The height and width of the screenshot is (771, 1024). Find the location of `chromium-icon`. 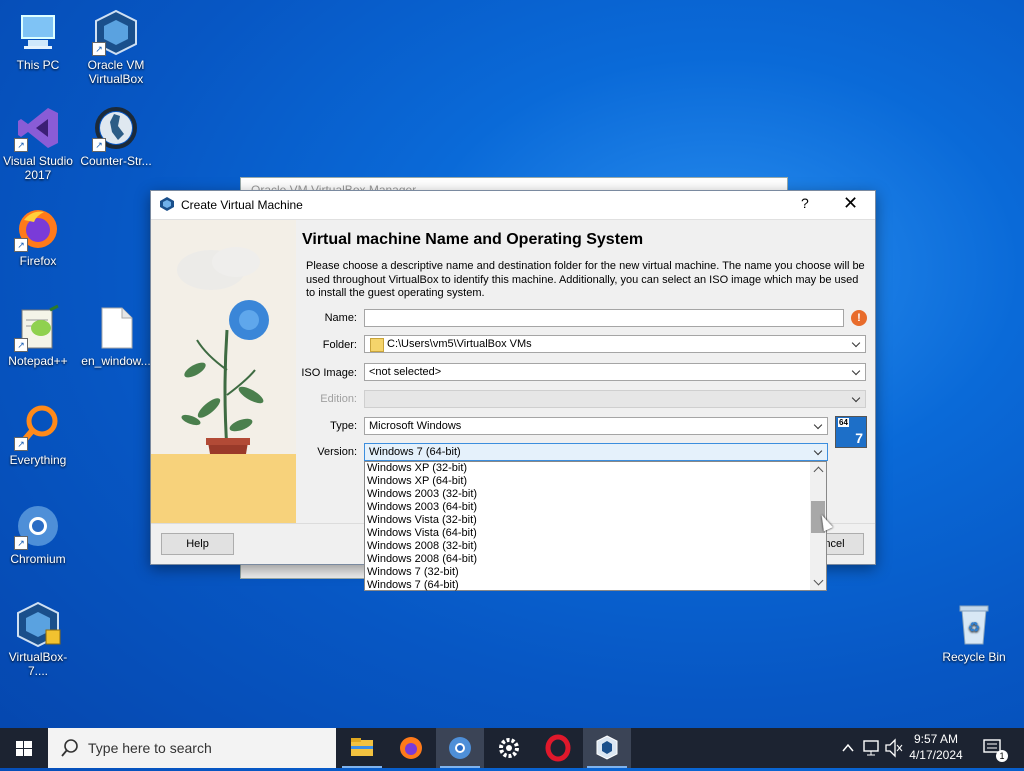

chromium-icon is located at coordinates (460, 748).